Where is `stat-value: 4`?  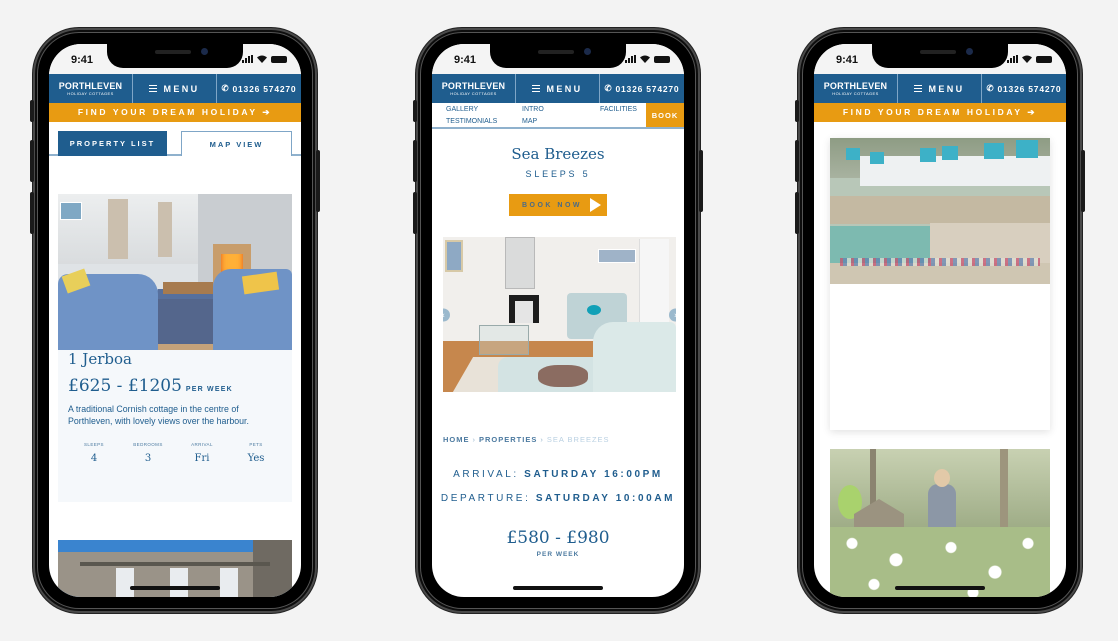 stat-value: 4 is located at coordinates (94, 458).